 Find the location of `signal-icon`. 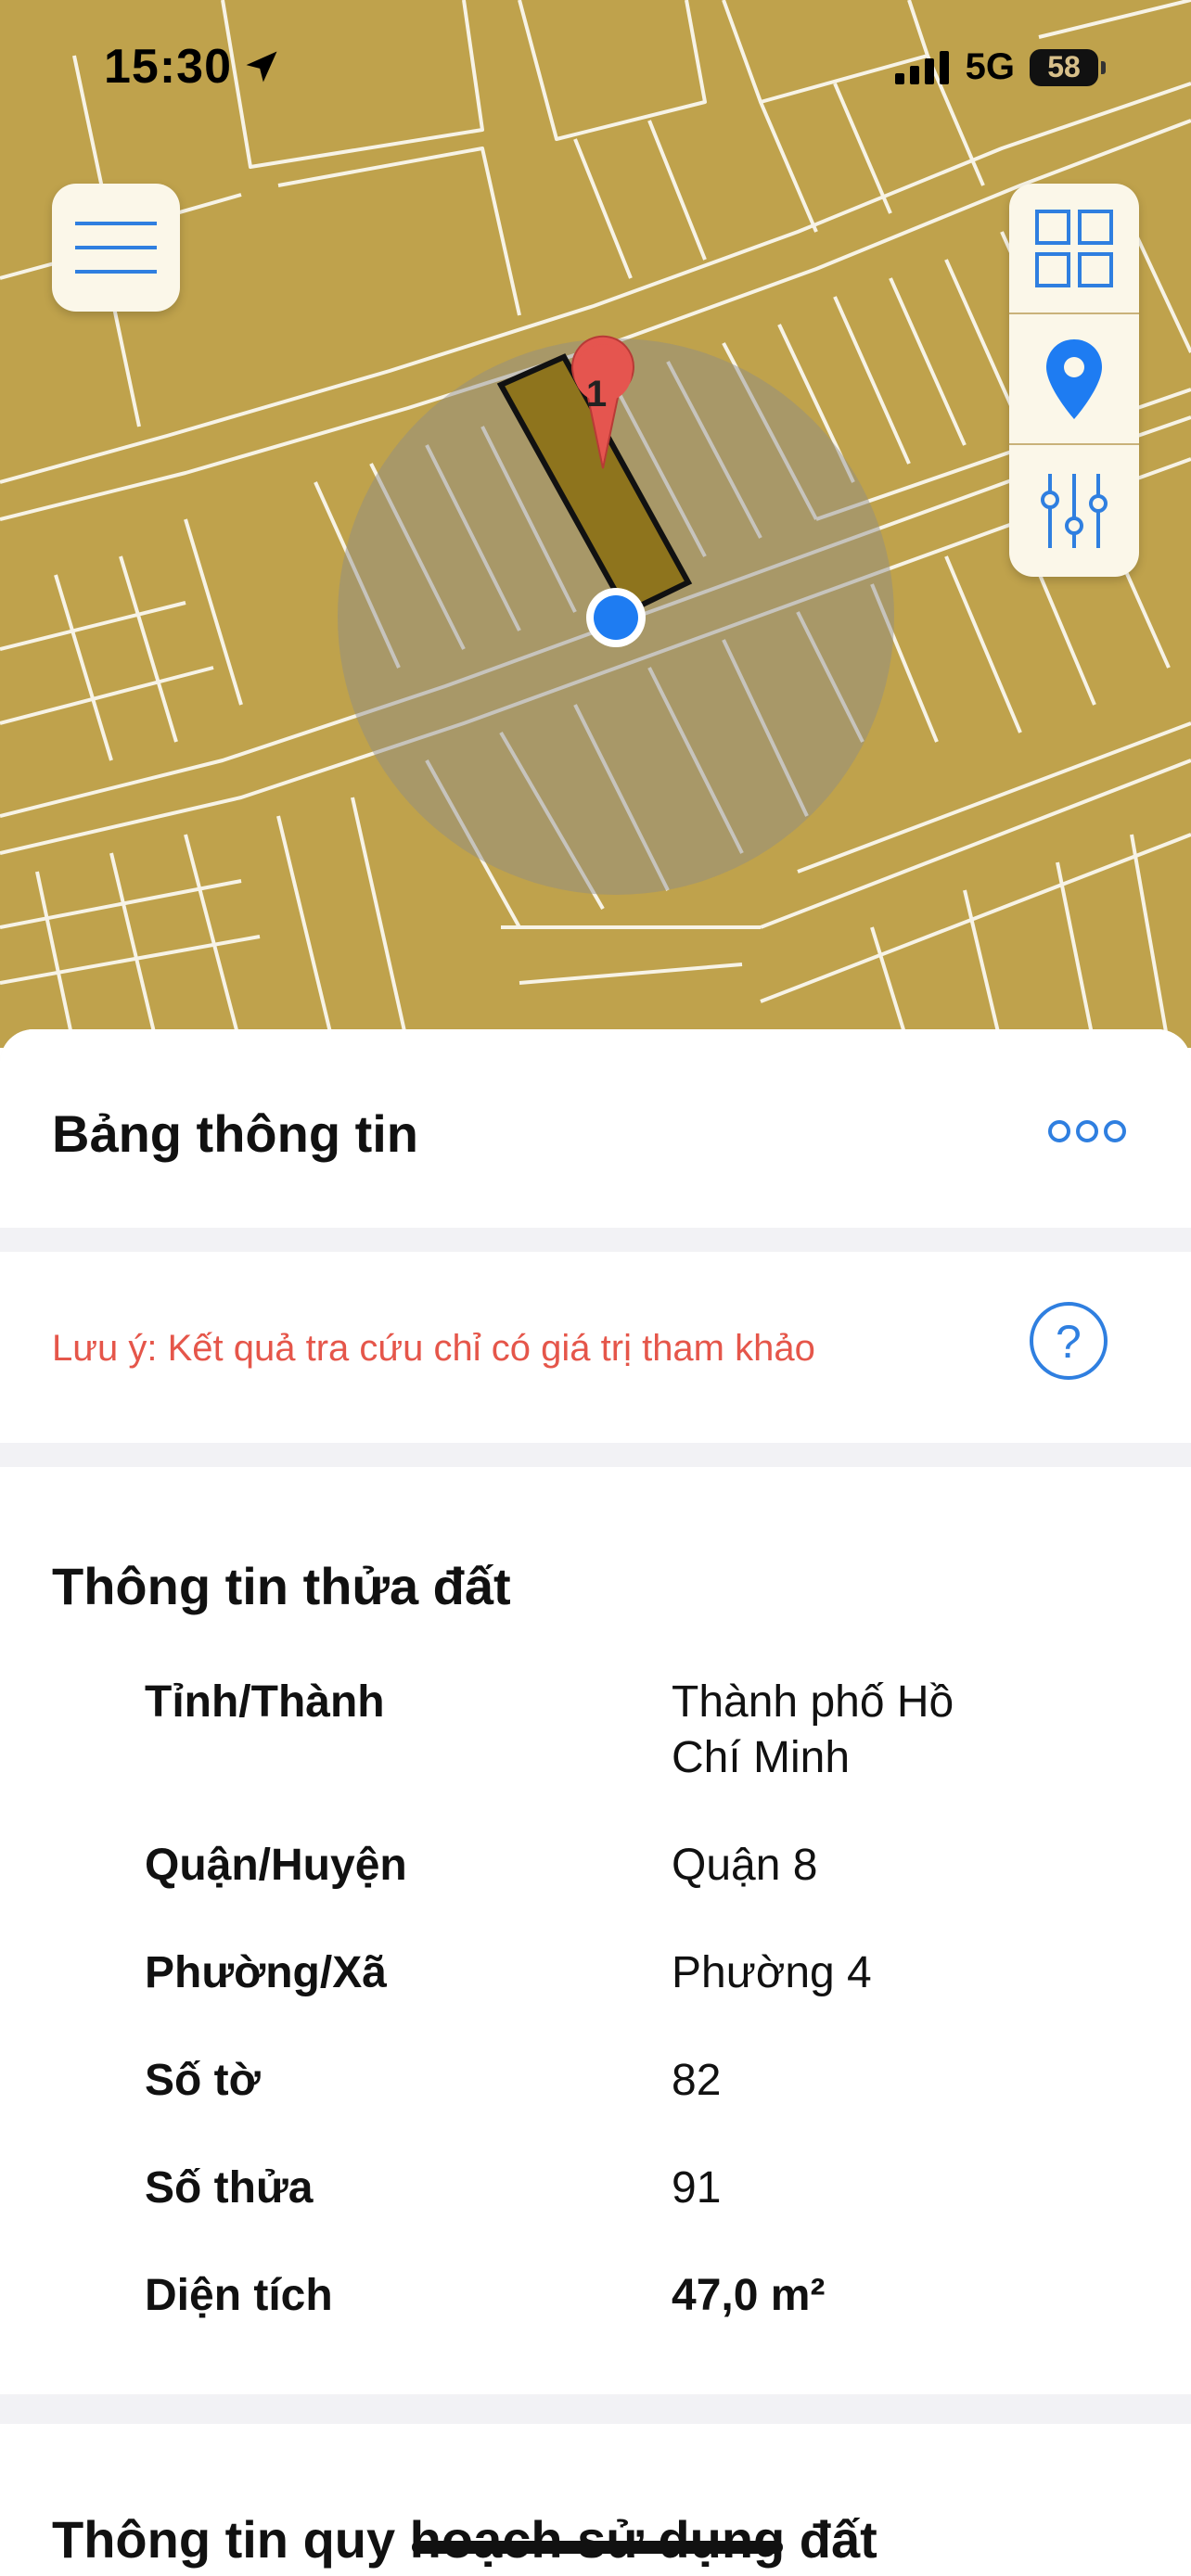

signal-icon is located at coordinates (921, 67).